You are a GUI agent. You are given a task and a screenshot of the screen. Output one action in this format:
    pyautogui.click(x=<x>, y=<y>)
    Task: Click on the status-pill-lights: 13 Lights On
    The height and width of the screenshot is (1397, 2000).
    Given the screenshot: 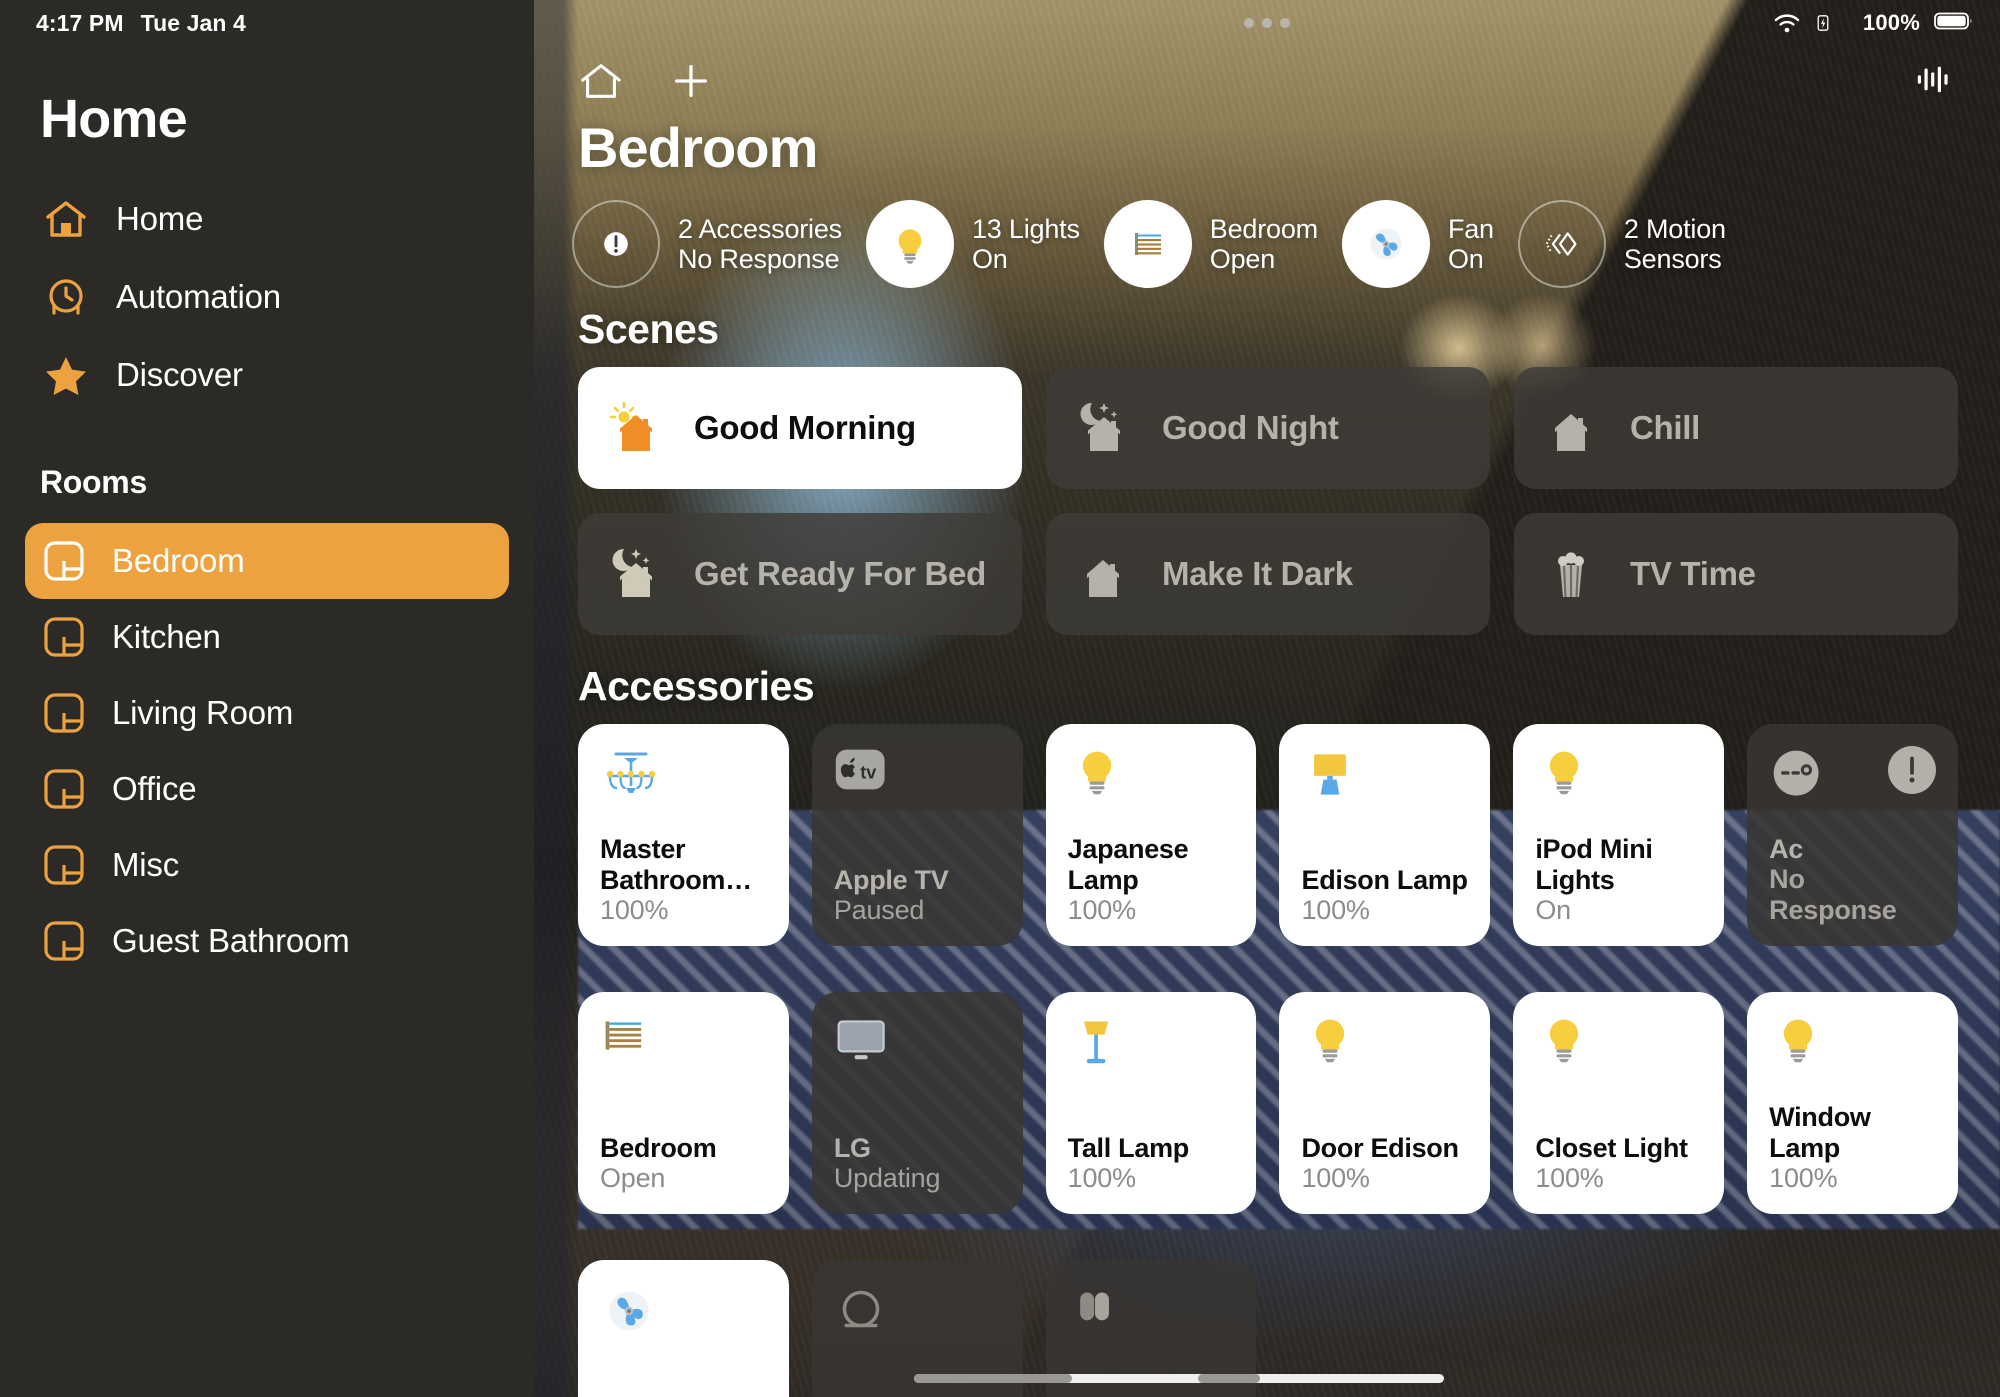 What is the action you would take?
    pyautogui.click(x=972, y=244)
    